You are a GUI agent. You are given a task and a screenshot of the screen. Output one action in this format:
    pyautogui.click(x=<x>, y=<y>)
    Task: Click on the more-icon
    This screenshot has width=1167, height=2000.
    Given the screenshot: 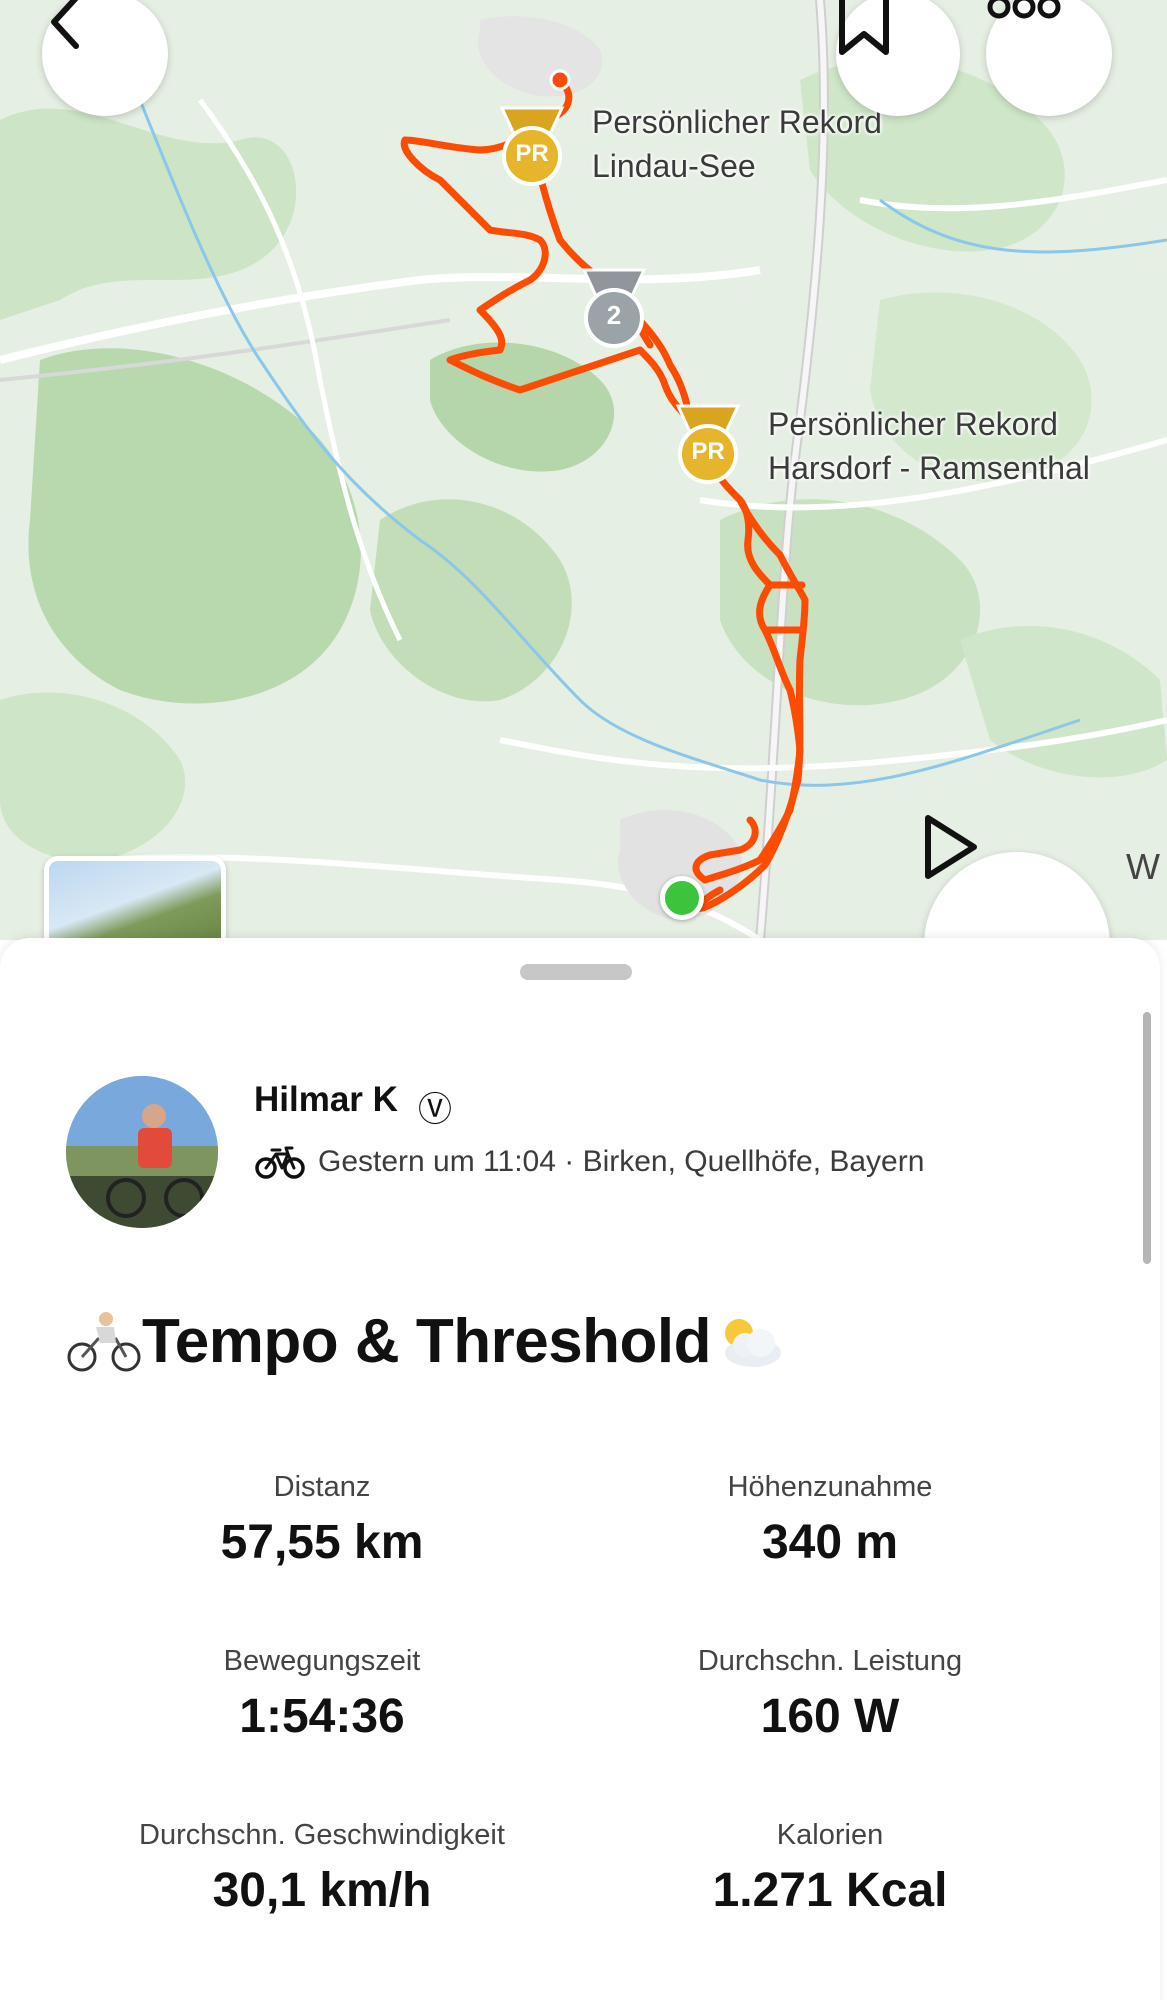 What is the action you would take?
    pyautogui.click(x=1024, y=9)
    